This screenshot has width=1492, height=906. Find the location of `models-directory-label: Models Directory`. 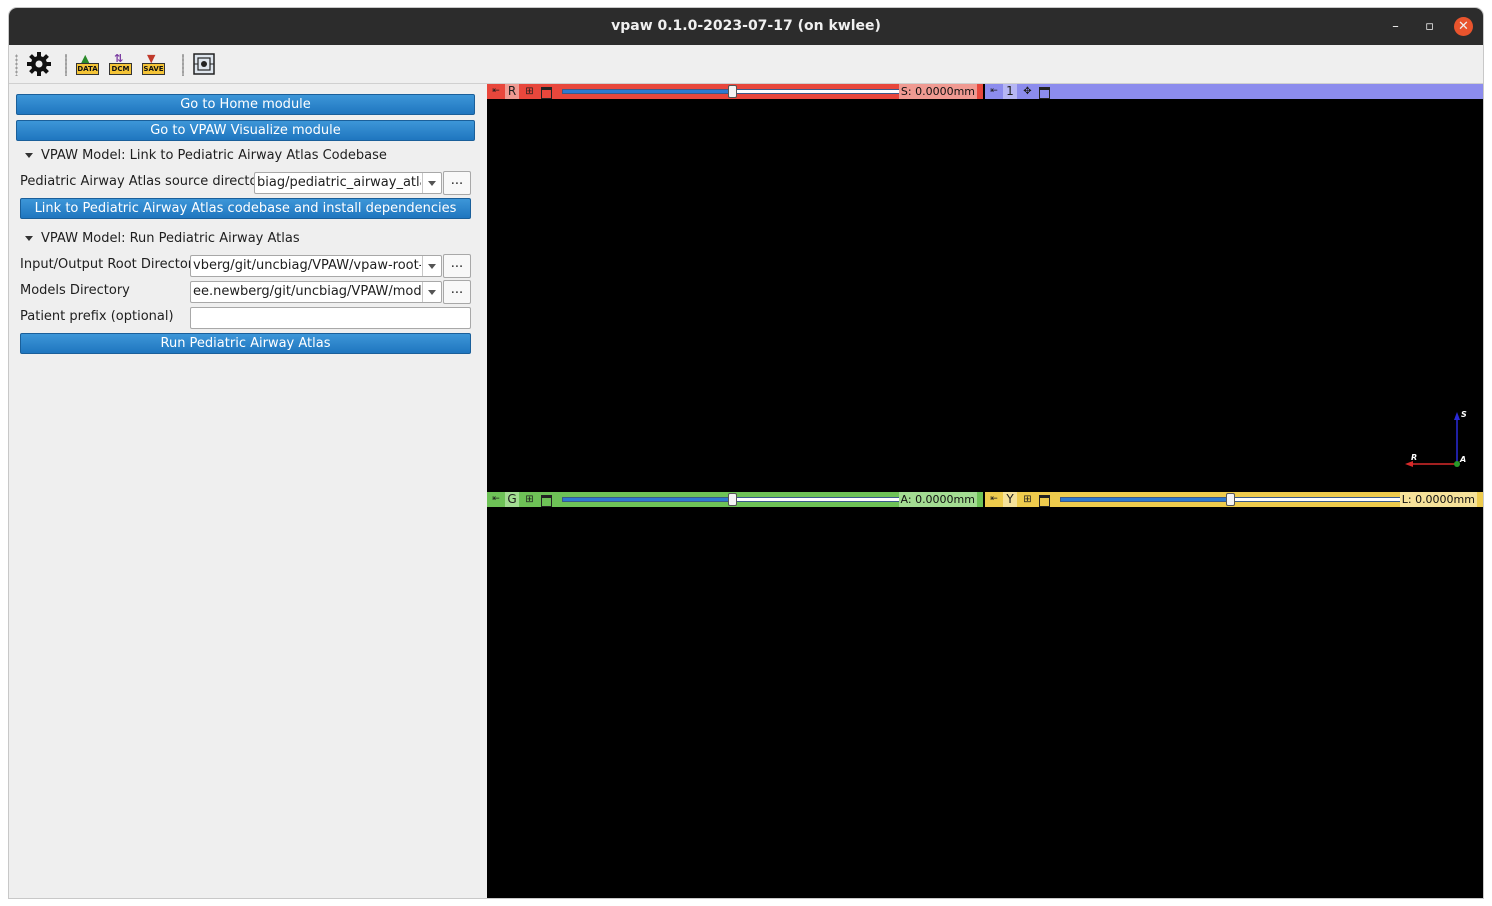

models-directory-label: Models Directory is located at coordinates (75, 290).